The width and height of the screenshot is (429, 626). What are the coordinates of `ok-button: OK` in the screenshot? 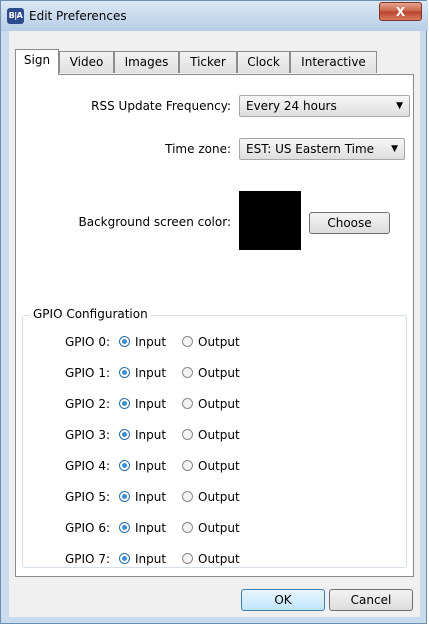 It's located at (283, 600).